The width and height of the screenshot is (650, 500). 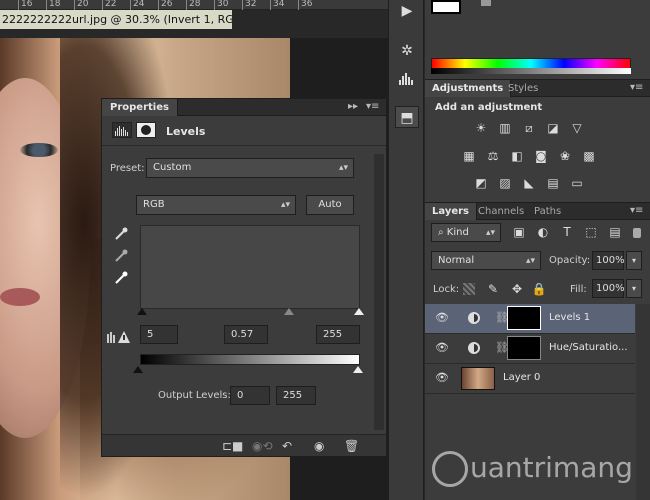 What do you see at coordinates (523, 88) in the screenshot?
I see `tab-styles: Styles` at bounding box center [523, 88].